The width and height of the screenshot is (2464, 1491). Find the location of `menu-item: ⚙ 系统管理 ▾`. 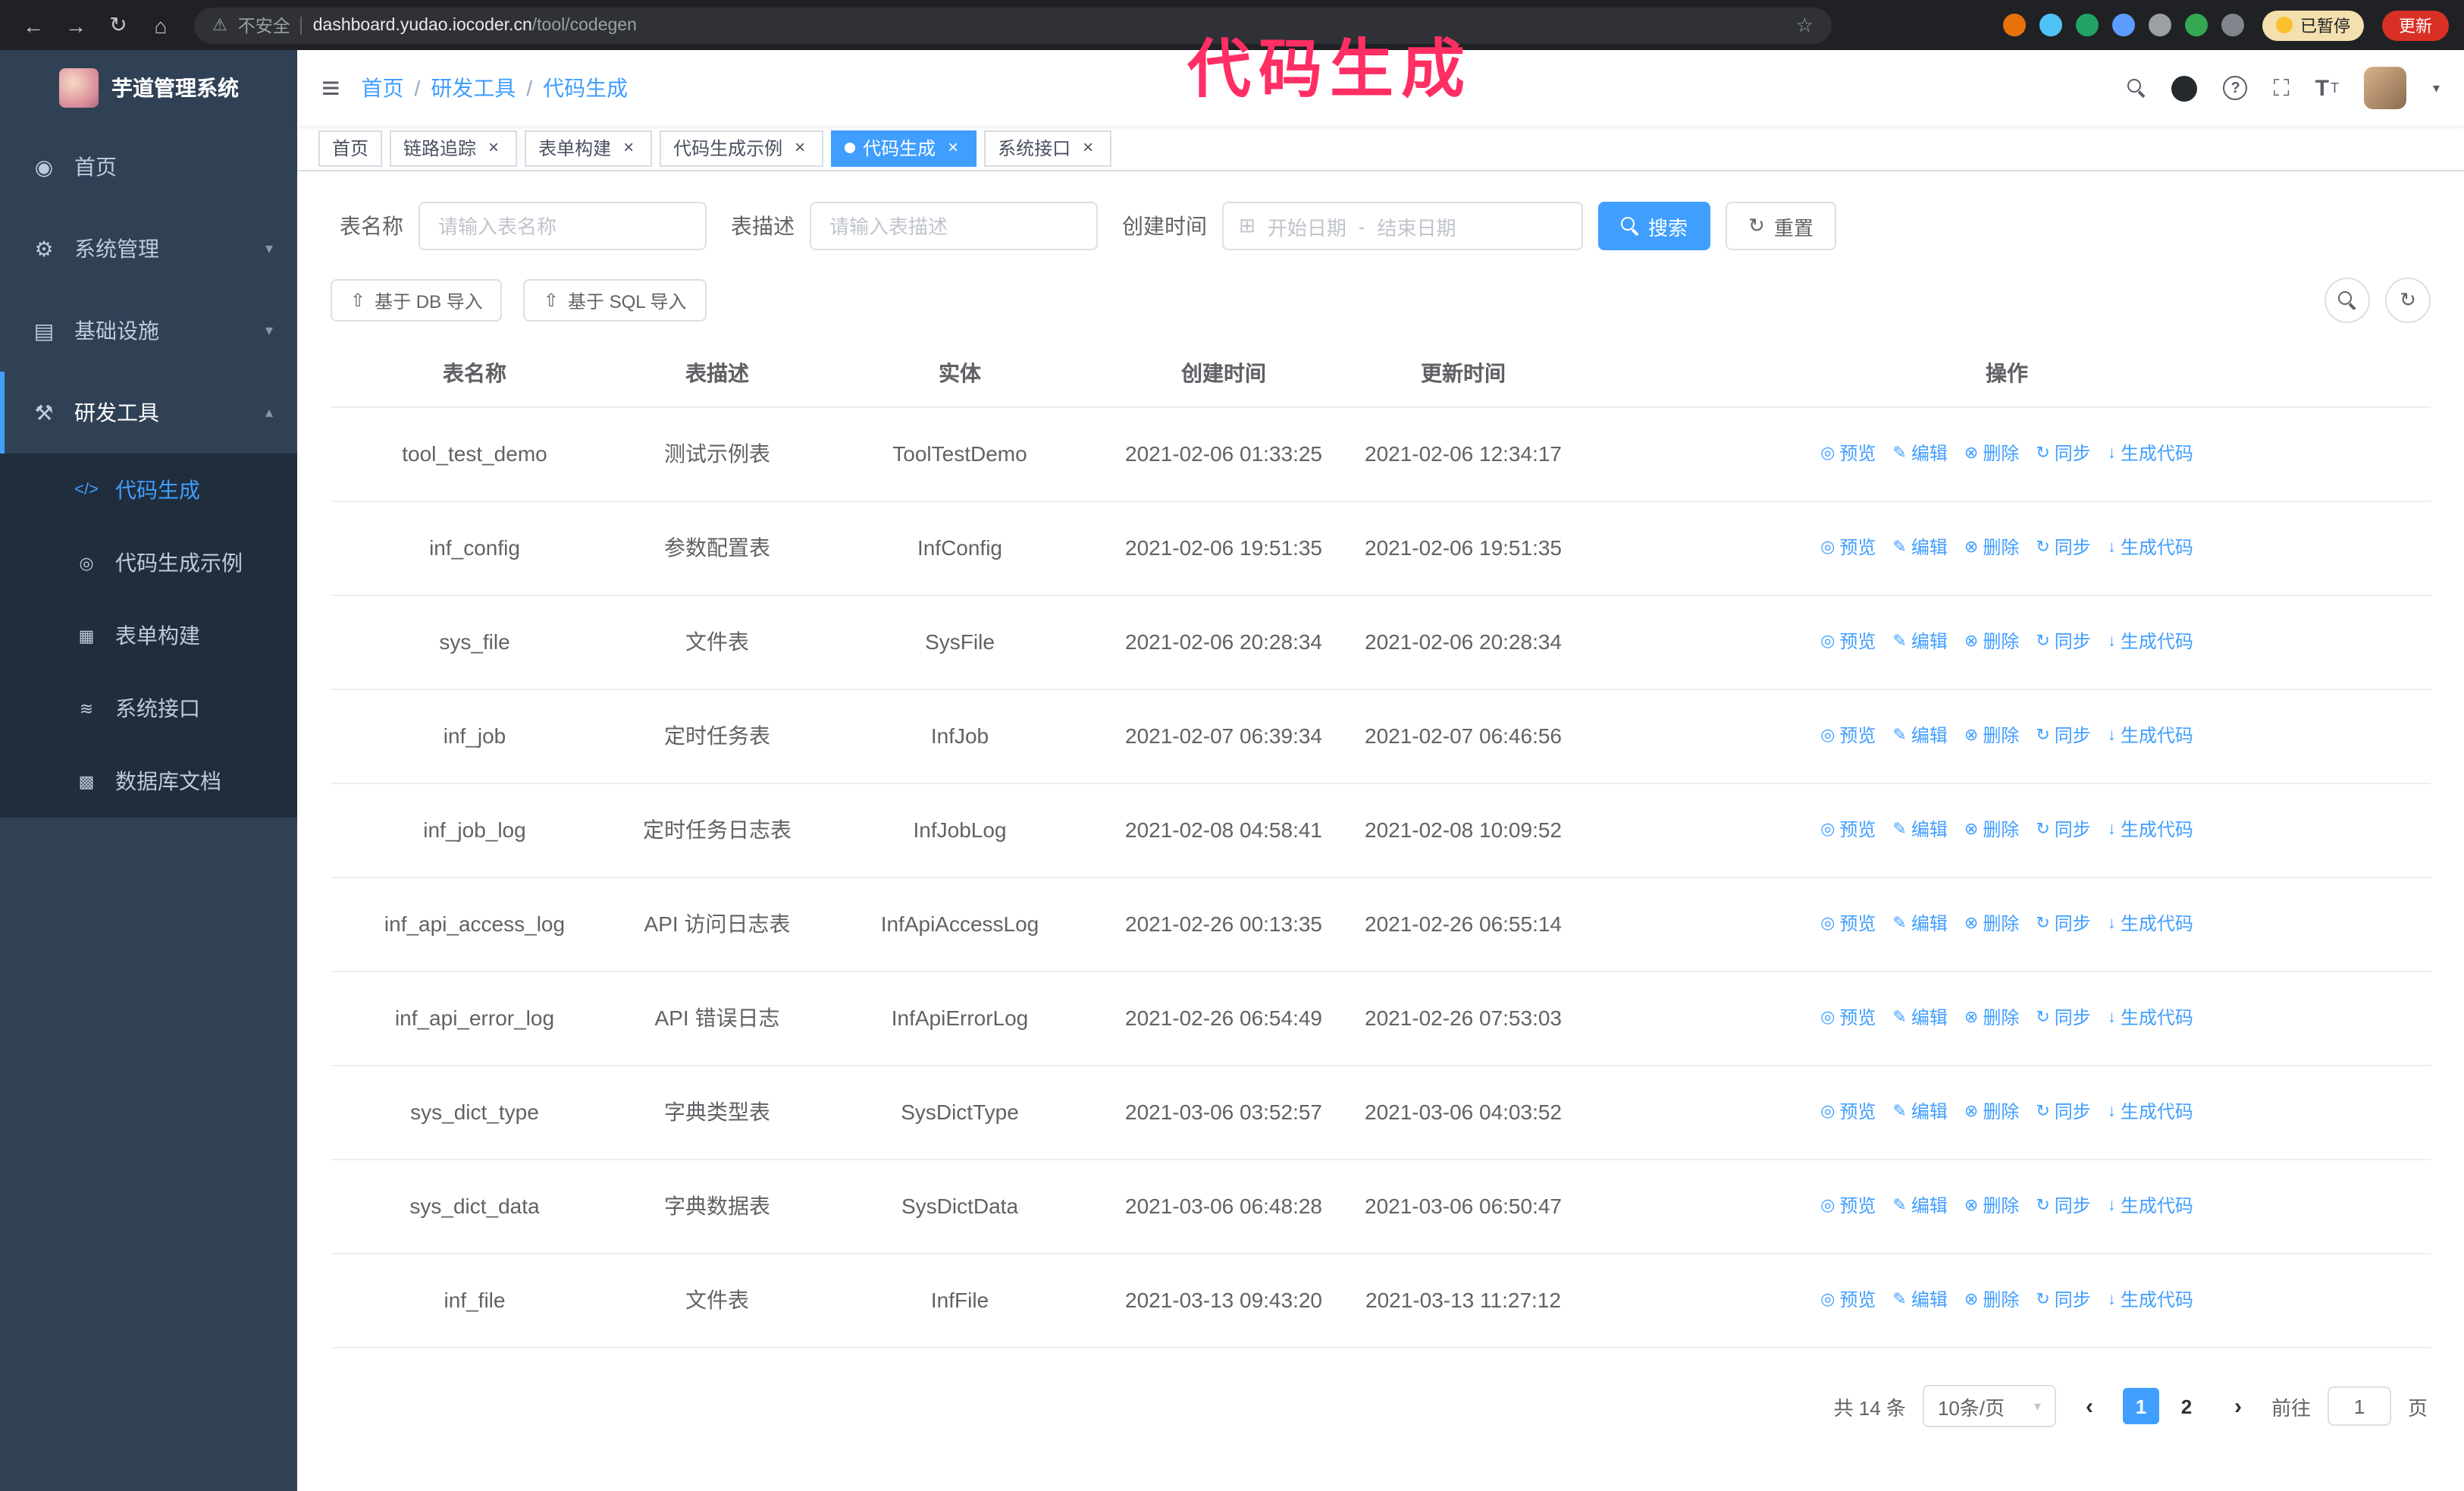

menu-item: ⚙ 系统管理 ▾ is located at coordinates (148, 249).